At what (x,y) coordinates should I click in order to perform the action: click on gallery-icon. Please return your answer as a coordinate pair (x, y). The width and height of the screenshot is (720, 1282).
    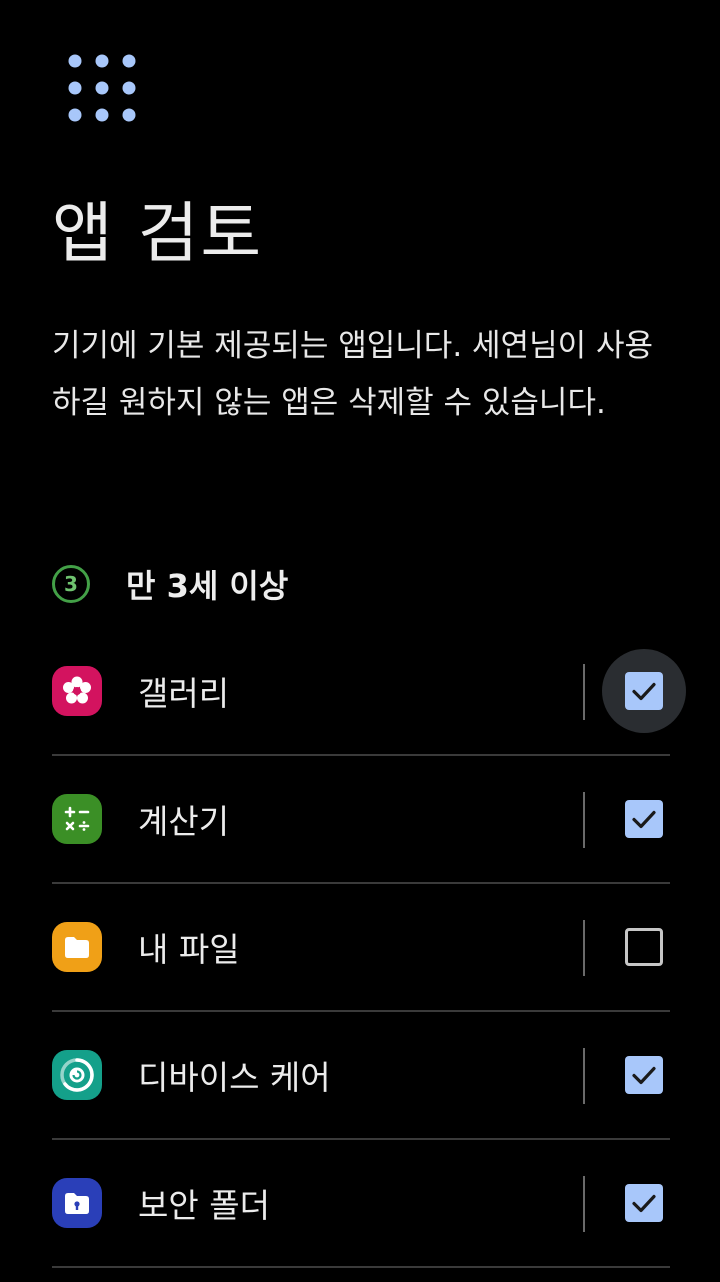
    Looking at the image, I should click on (77, 691).